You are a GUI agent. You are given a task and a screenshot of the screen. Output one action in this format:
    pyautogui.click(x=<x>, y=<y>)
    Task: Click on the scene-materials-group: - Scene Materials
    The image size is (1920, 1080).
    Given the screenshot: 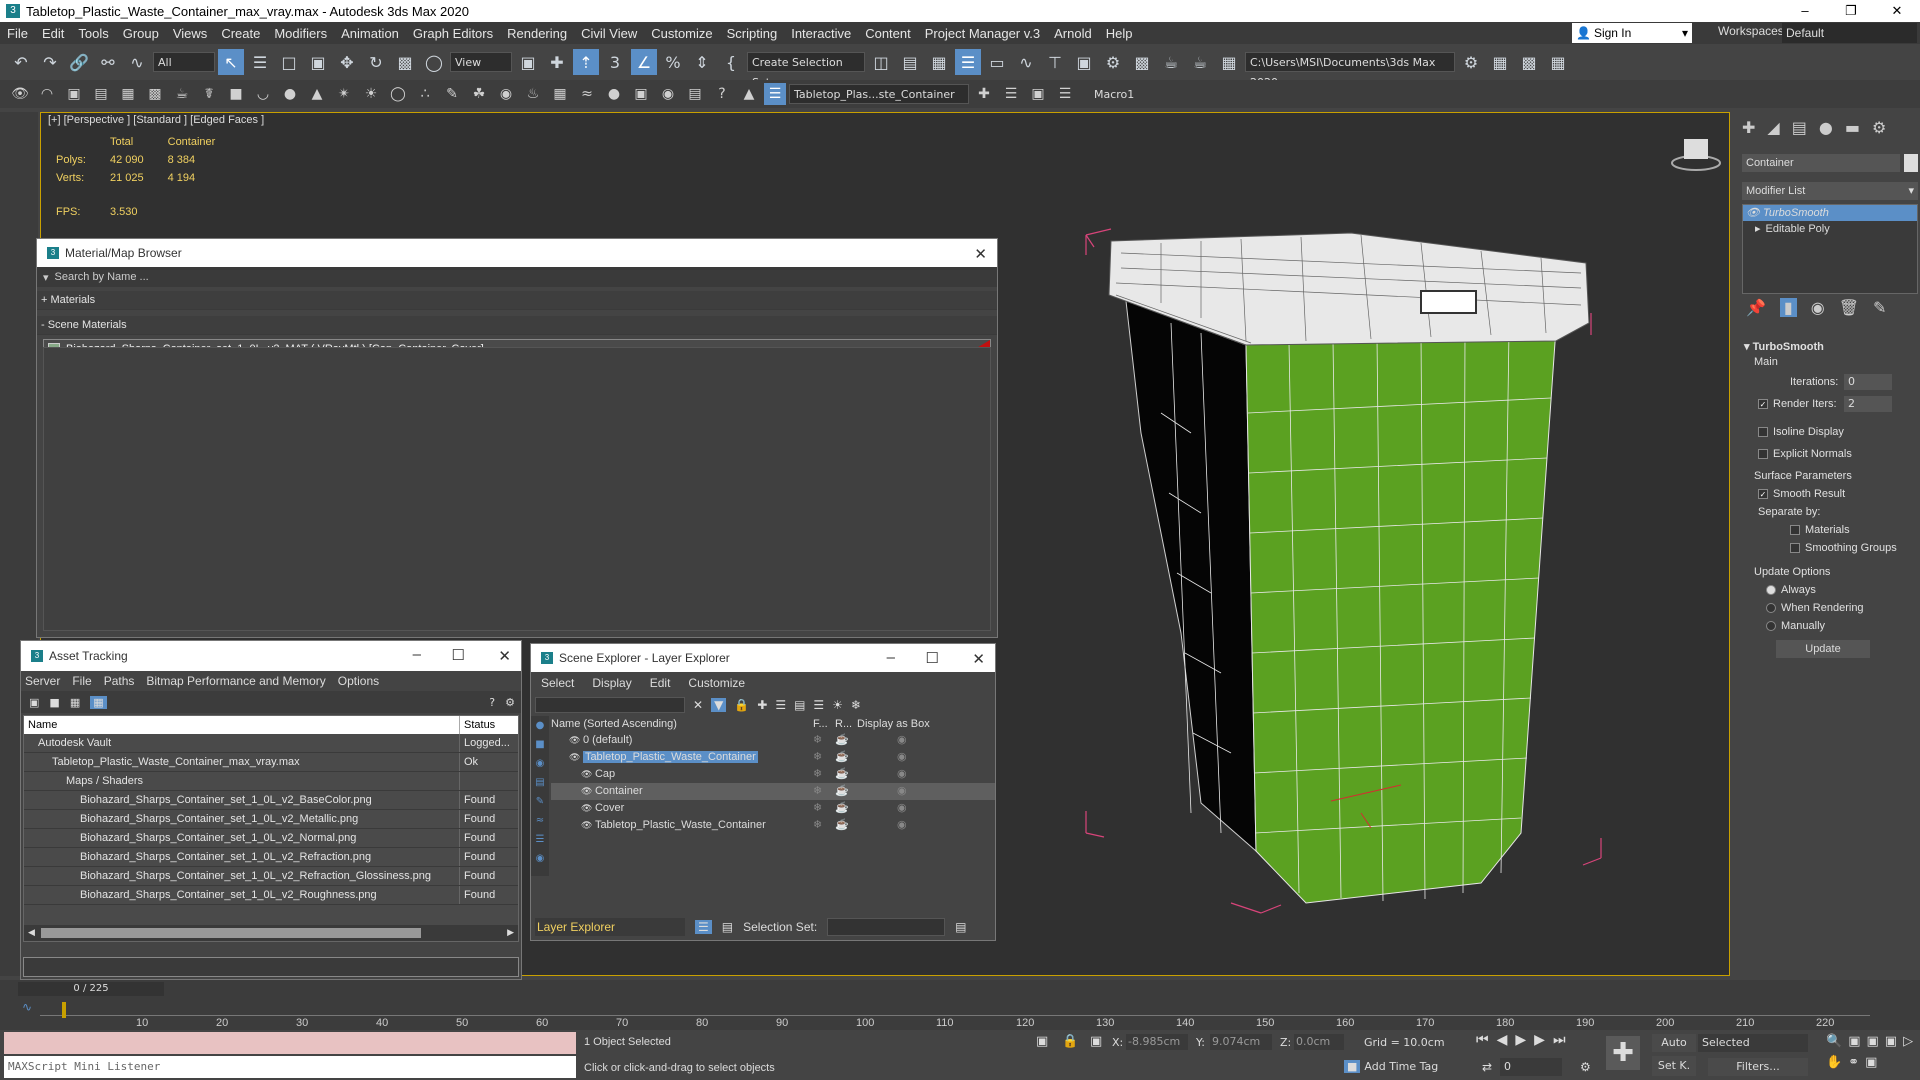 What is the action you would take?
    pyautogui.click(x=517, y=325)
    